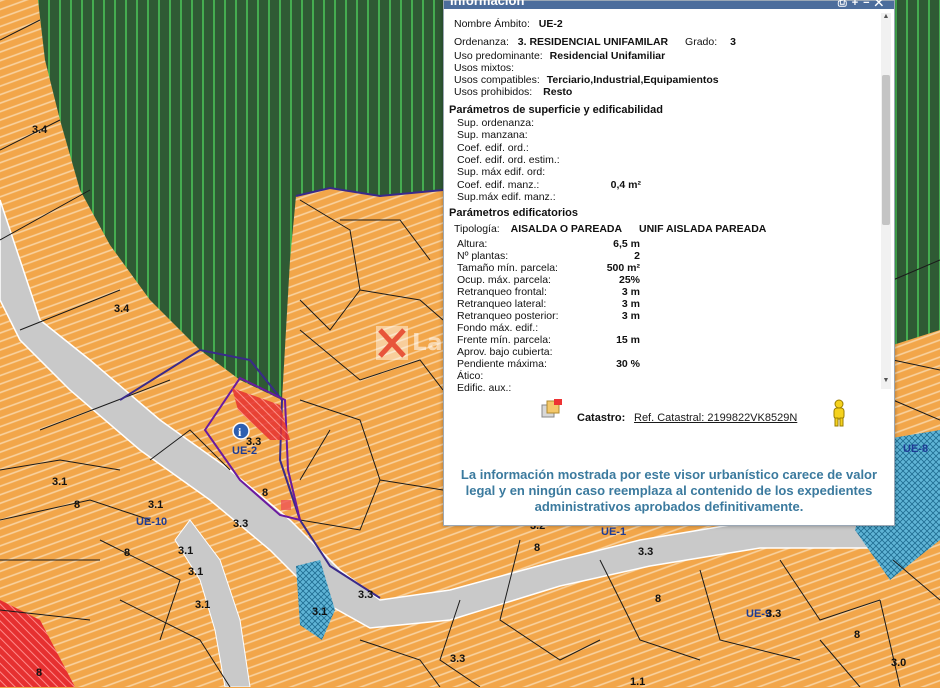 This screenshot has height=688, width=940. I want to click on edificatorio-value: 6,5 m, so click(626, 244).